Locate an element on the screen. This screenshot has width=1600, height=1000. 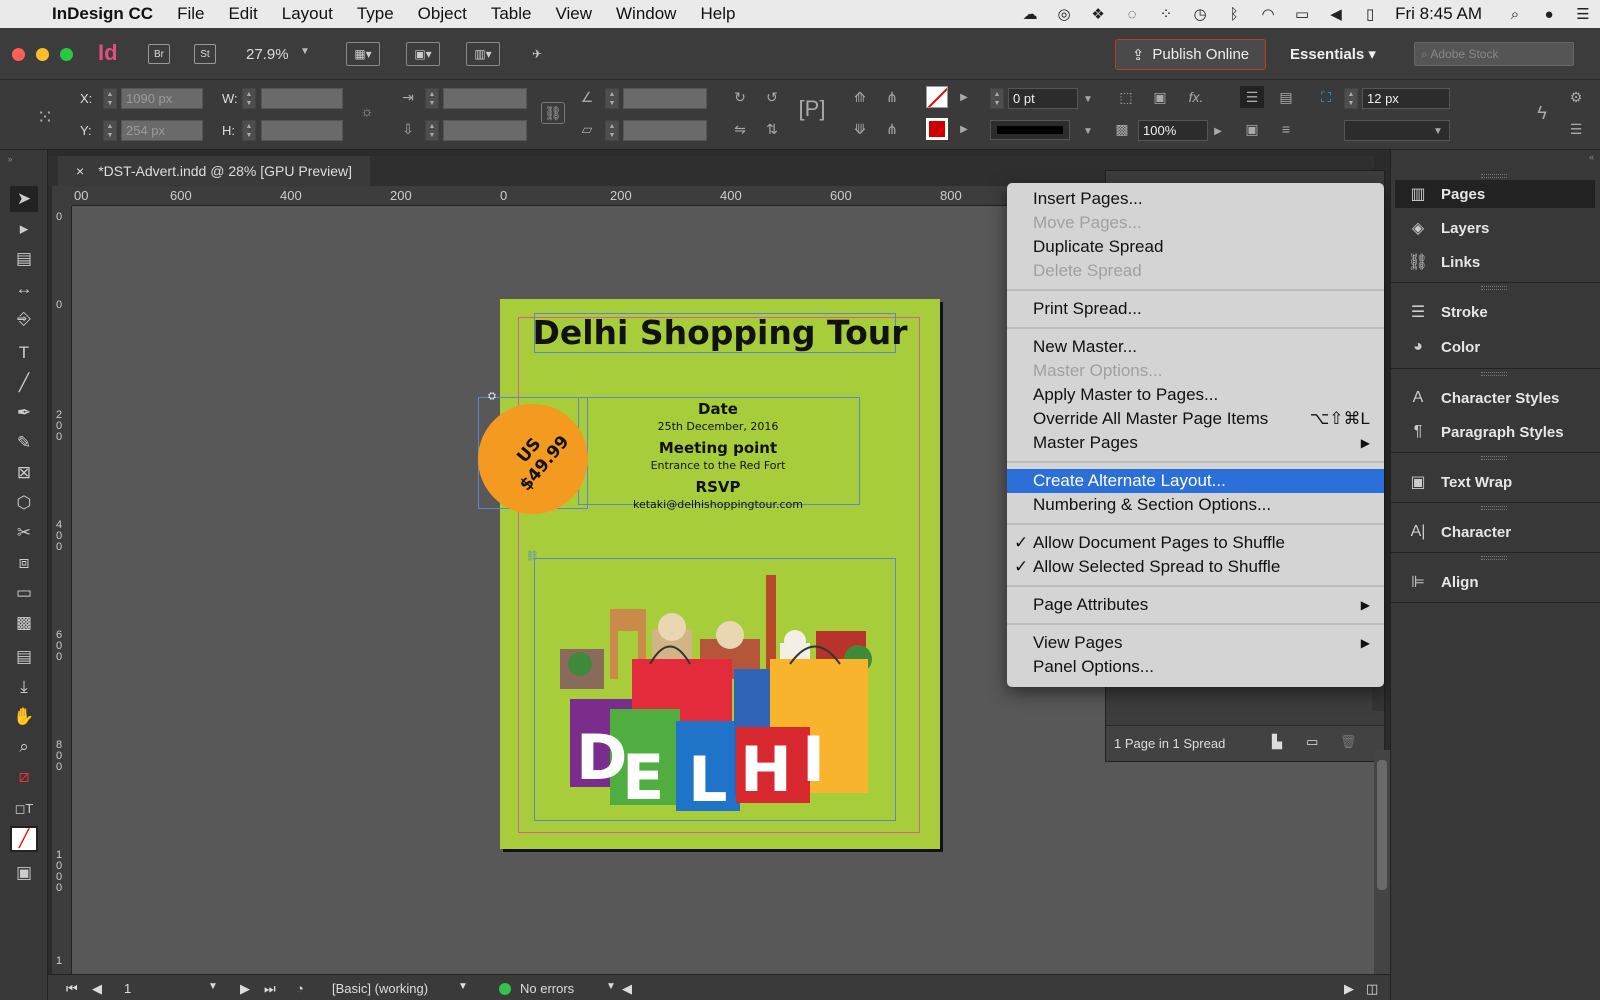
previous-page-icon: ◀ is located at coordinates (97, 989).